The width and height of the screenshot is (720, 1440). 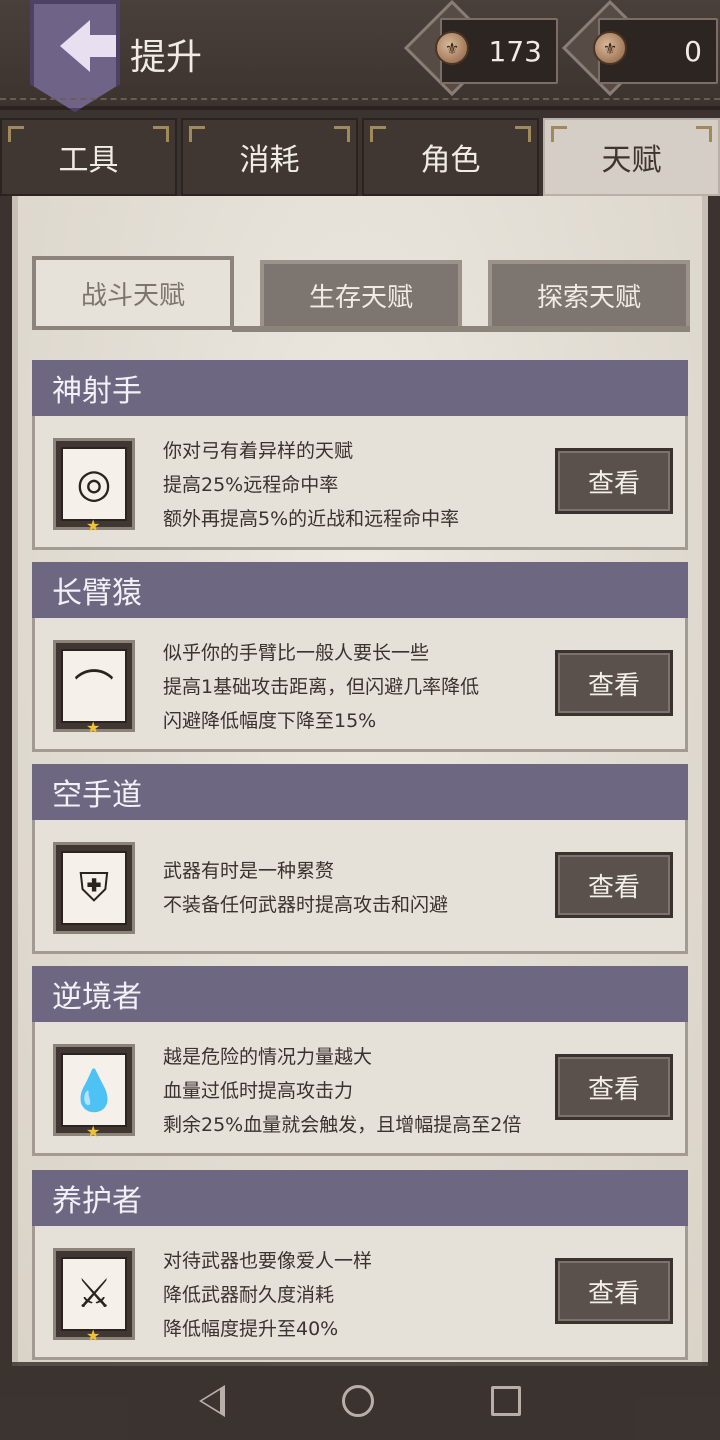 What do you see at coordinates (88, 160) in the screenshot?
I see `tab-label: 工具` at bounding box center [88, 160].